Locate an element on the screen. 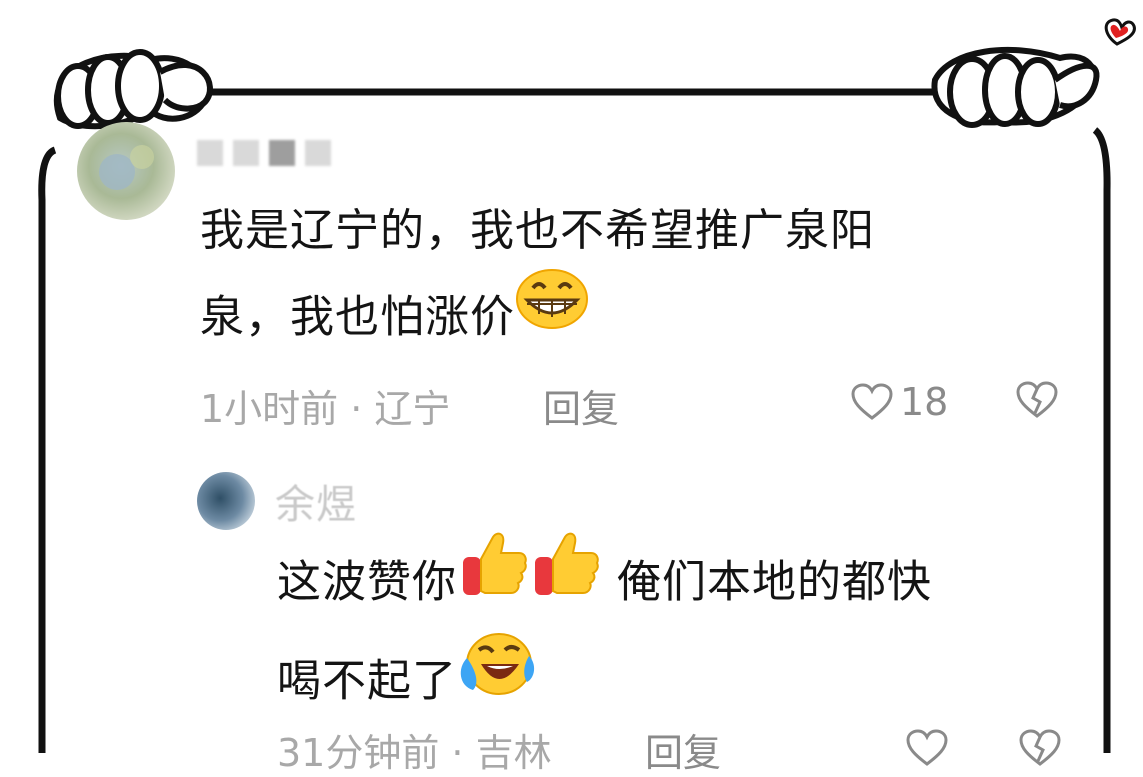 The image size is (1143, 777). comment-line: 我是辽宁的，我也不希望推广泉阳 is located at coordinates (537, 230).